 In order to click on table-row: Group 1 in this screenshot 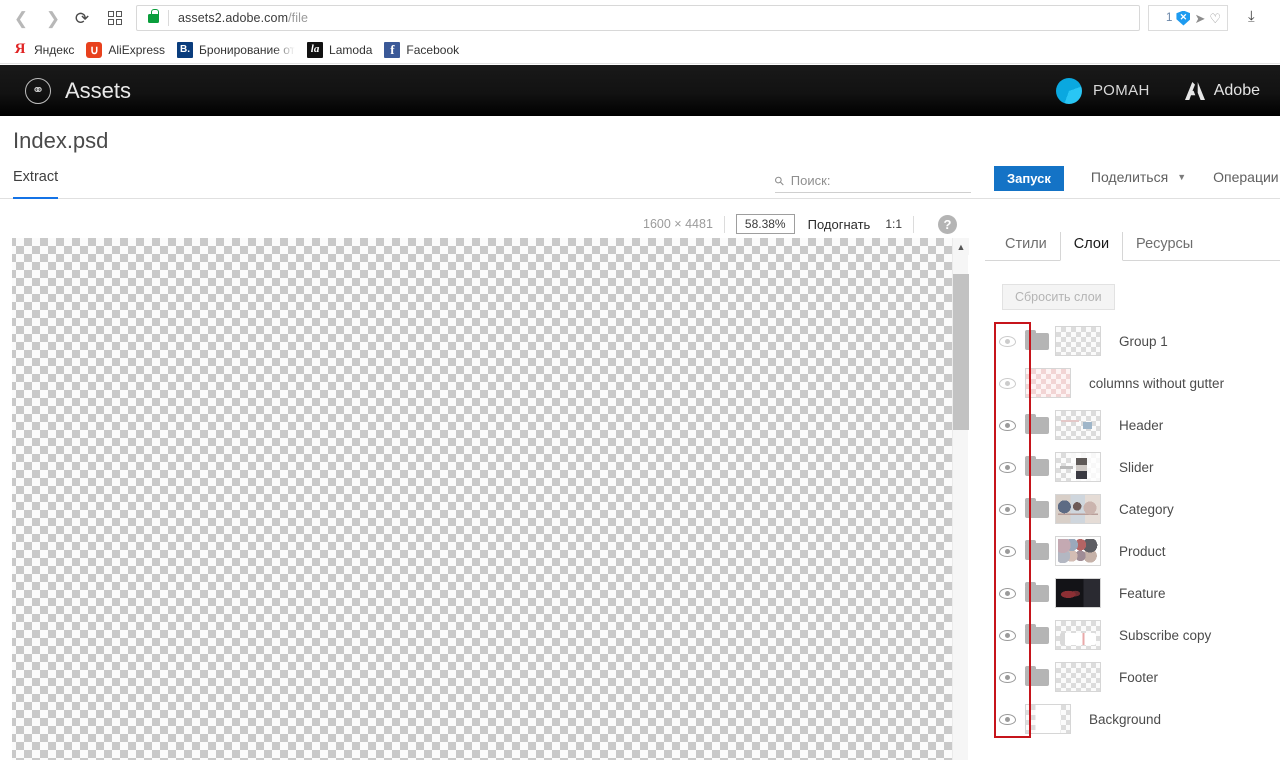, I will do `click(1132, 341)`.